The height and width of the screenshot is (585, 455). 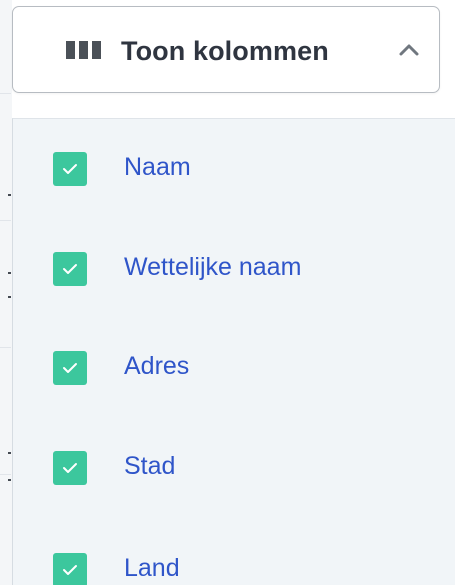 I want to click on checked-checkbox-stad, so click(x=70, y=468).